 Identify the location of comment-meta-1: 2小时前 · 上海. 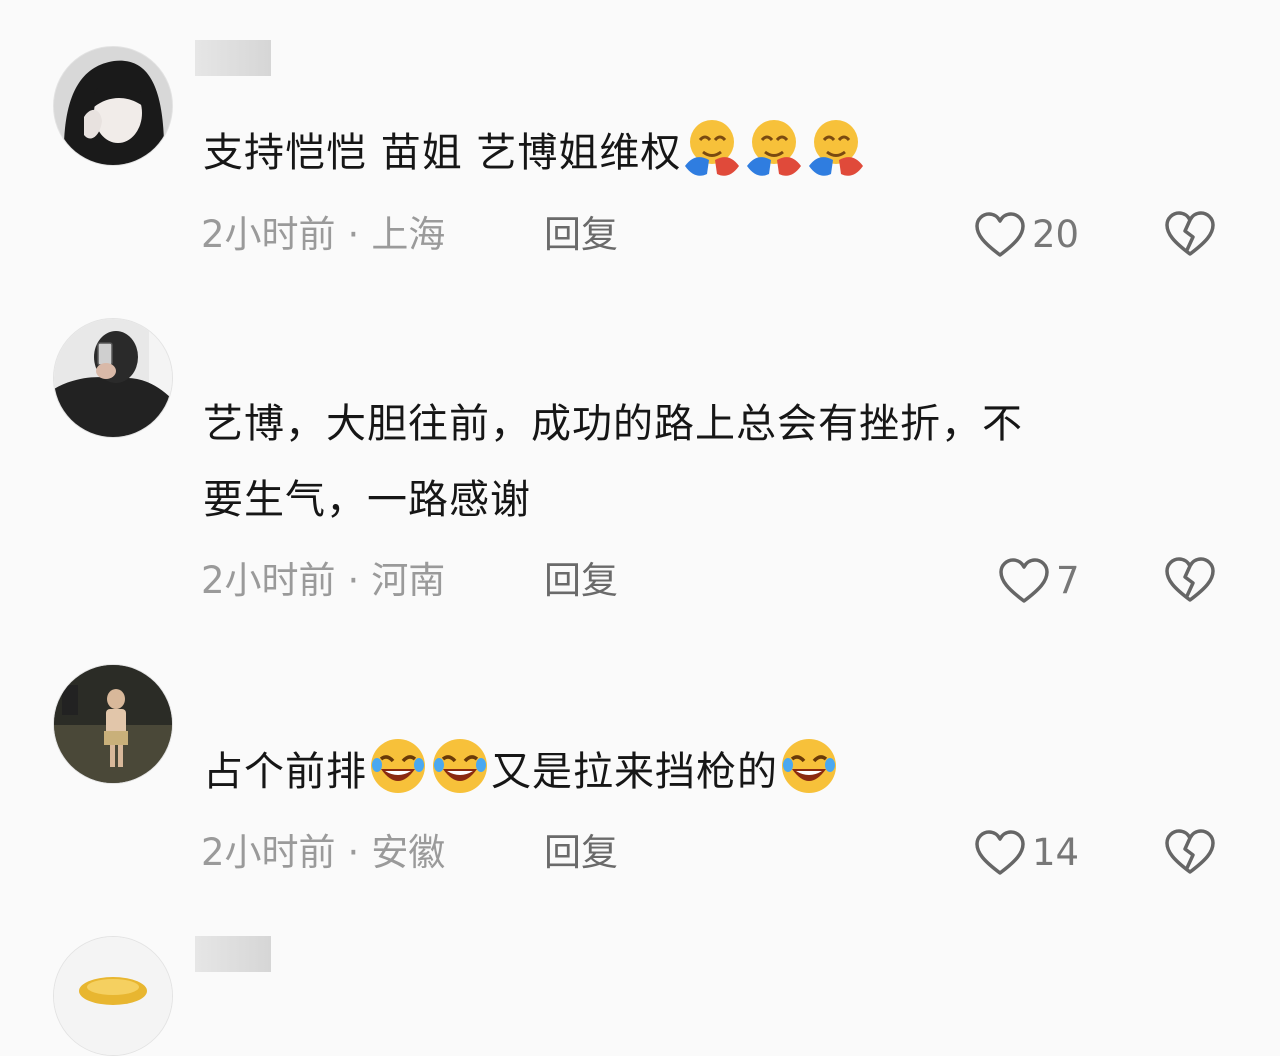
(323, 235).